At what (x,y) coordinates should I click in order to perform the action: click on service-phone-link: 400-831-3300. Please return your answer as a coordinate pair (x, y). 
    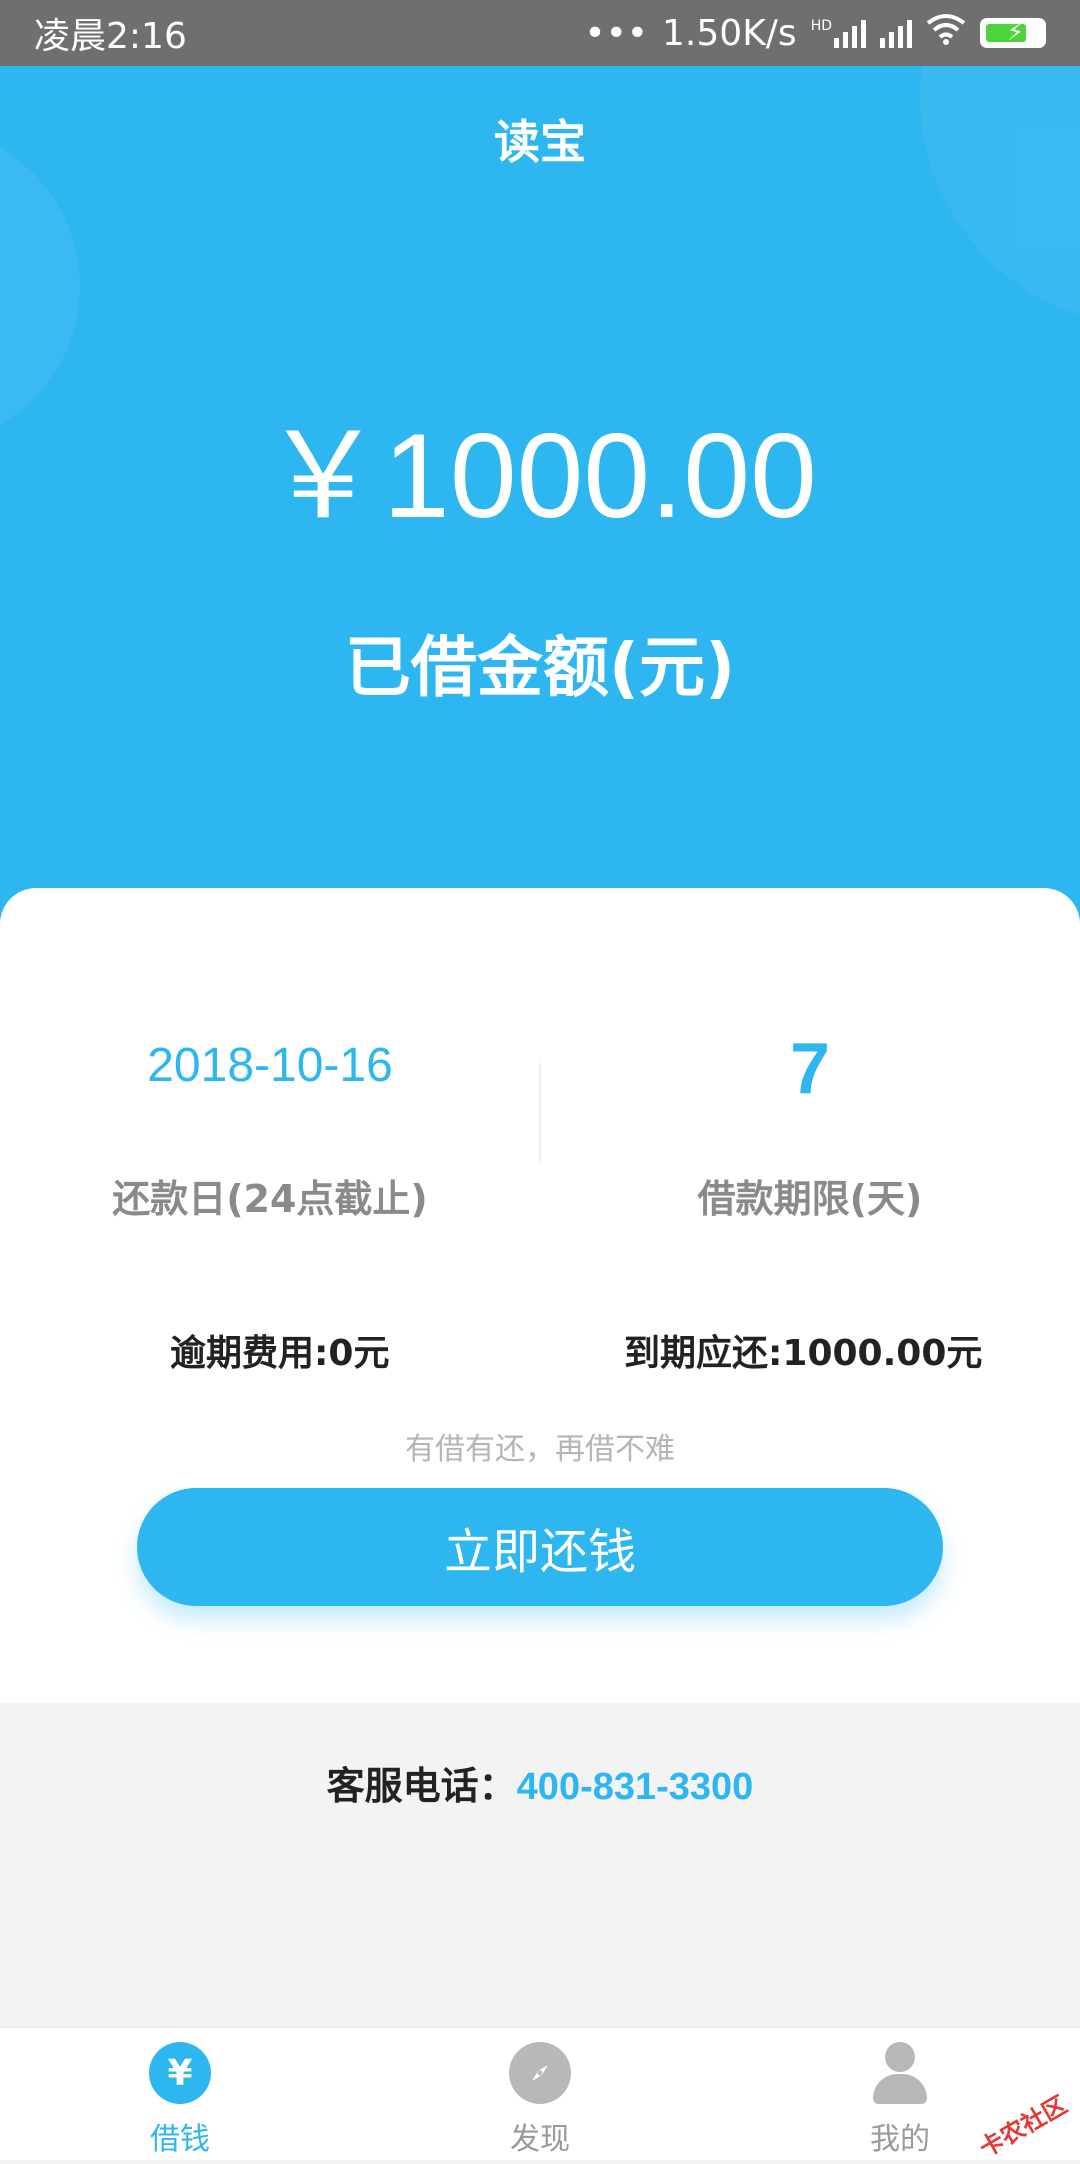
    Looking at the image, I should click on (635, 1787).